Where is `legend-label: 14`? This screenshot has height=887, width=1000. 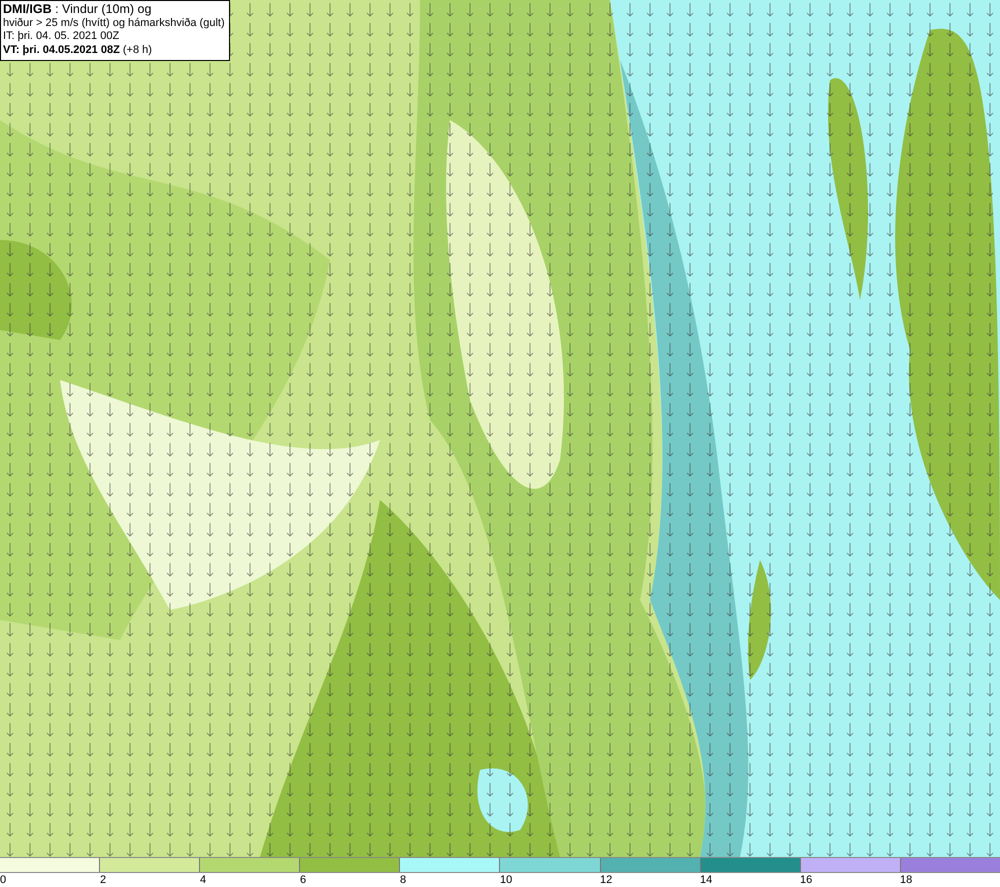 legend-label: 14 is located at coordinates (706, 880).